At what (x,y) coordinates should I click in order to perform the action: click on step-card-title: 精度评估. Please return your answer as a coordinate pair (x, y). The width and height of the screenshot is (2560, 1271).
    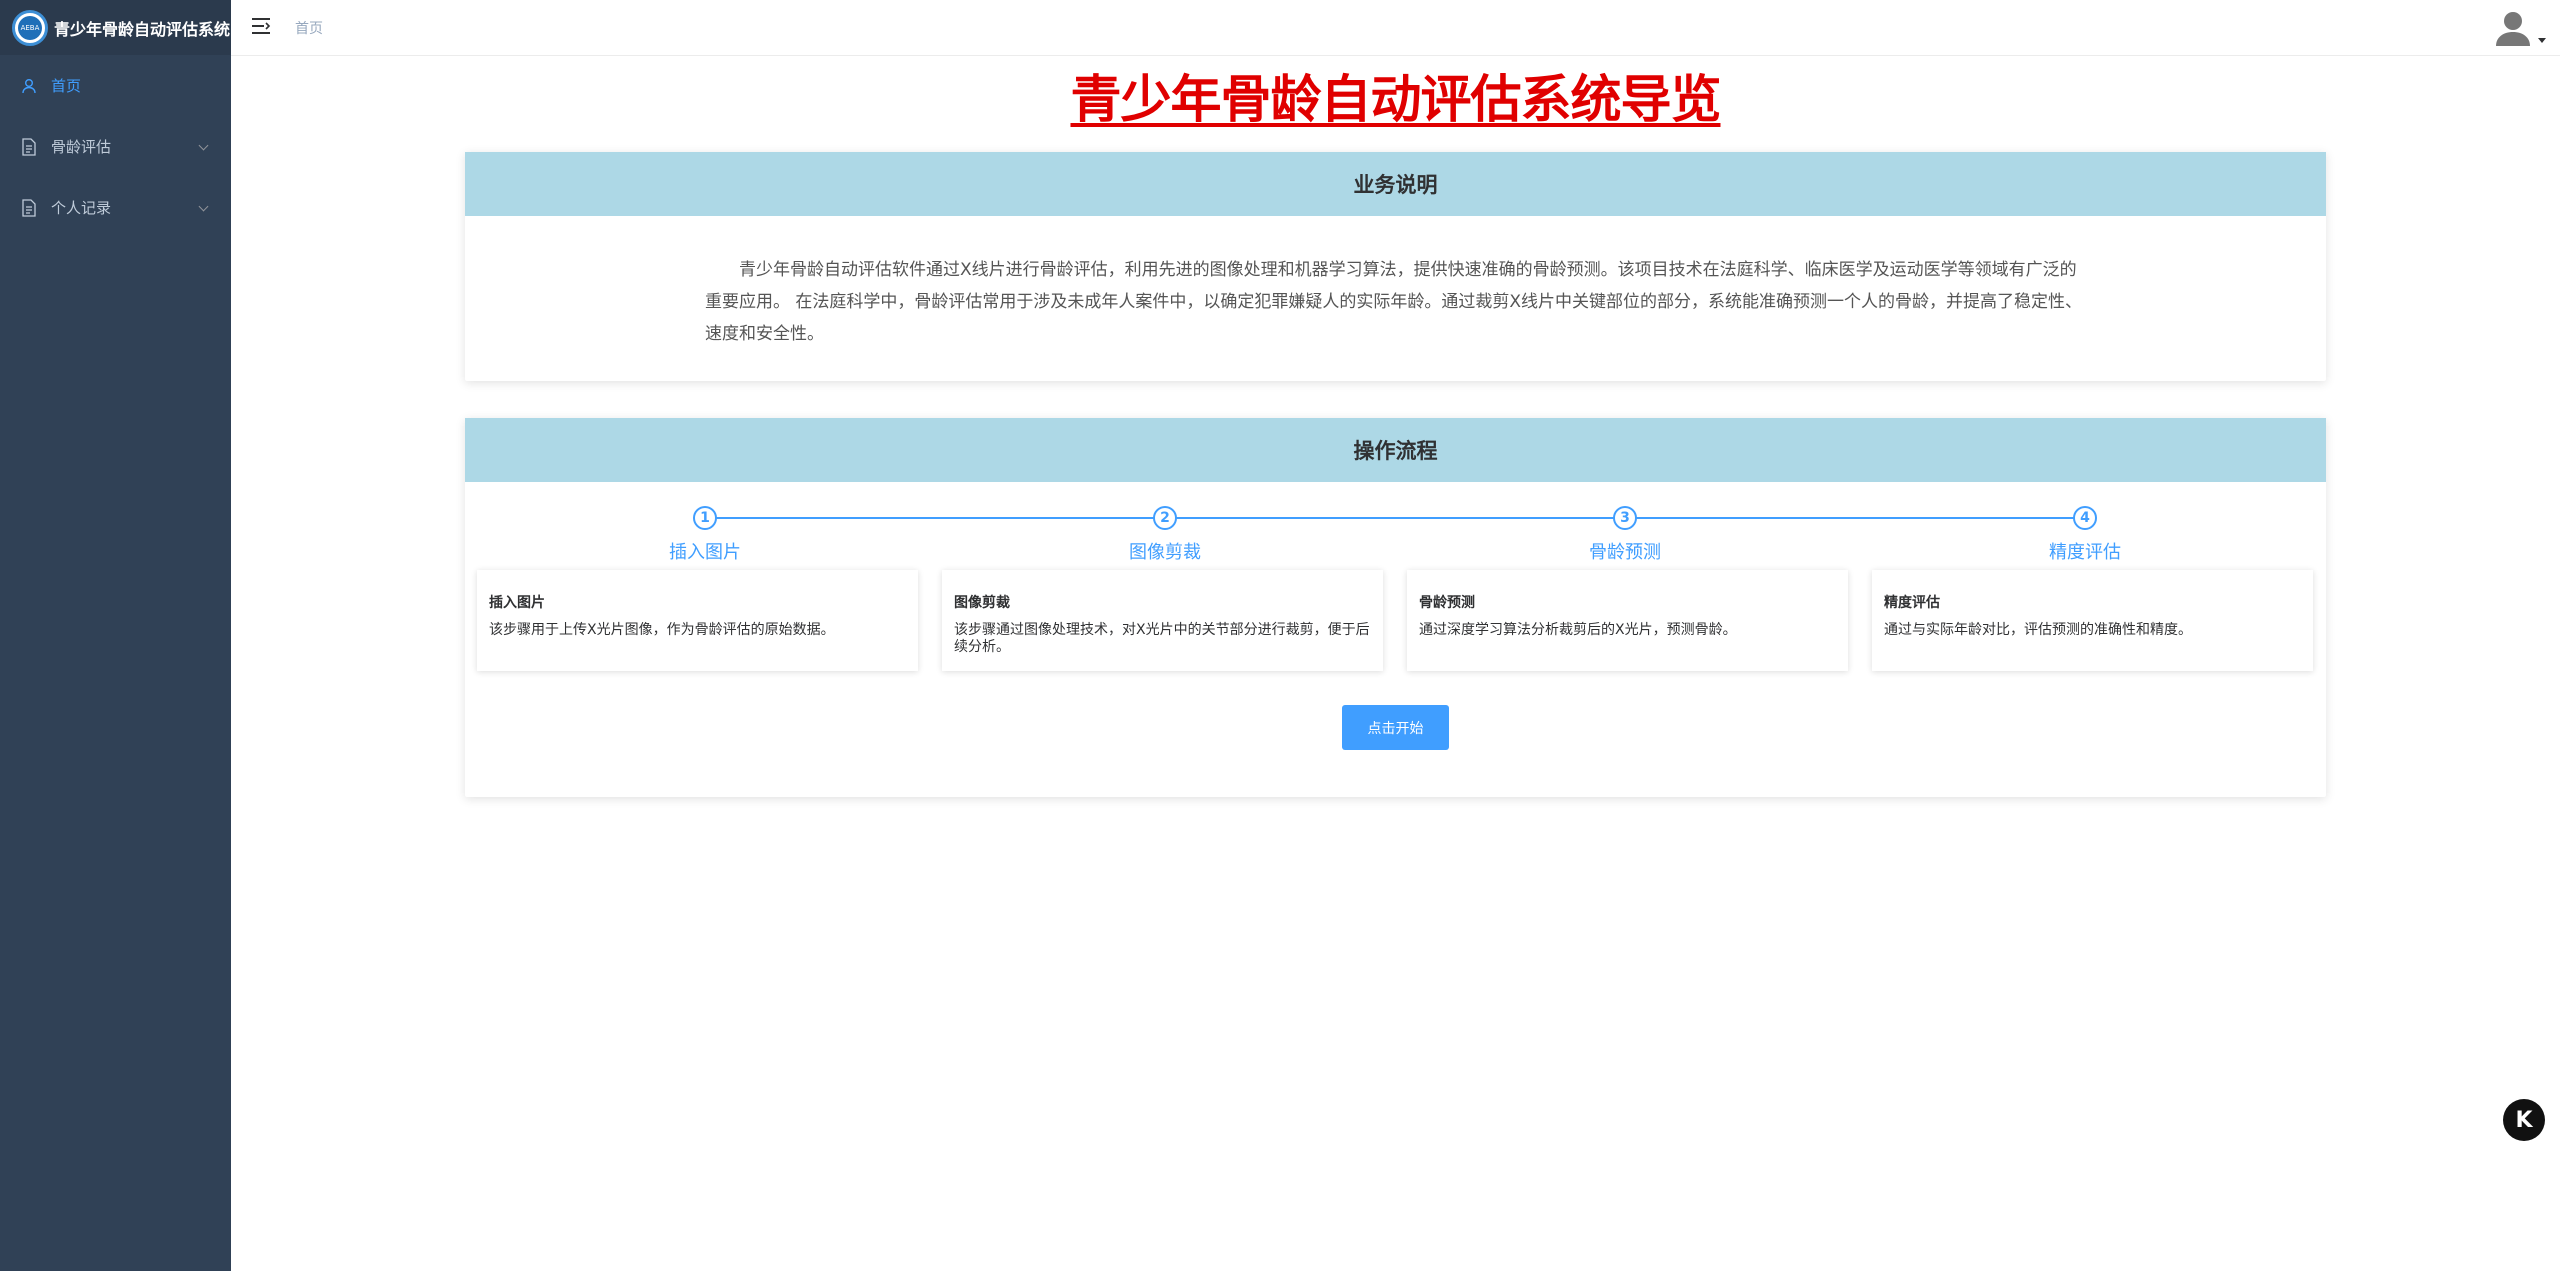
    Looking at the image, I should click on (1912, 603).